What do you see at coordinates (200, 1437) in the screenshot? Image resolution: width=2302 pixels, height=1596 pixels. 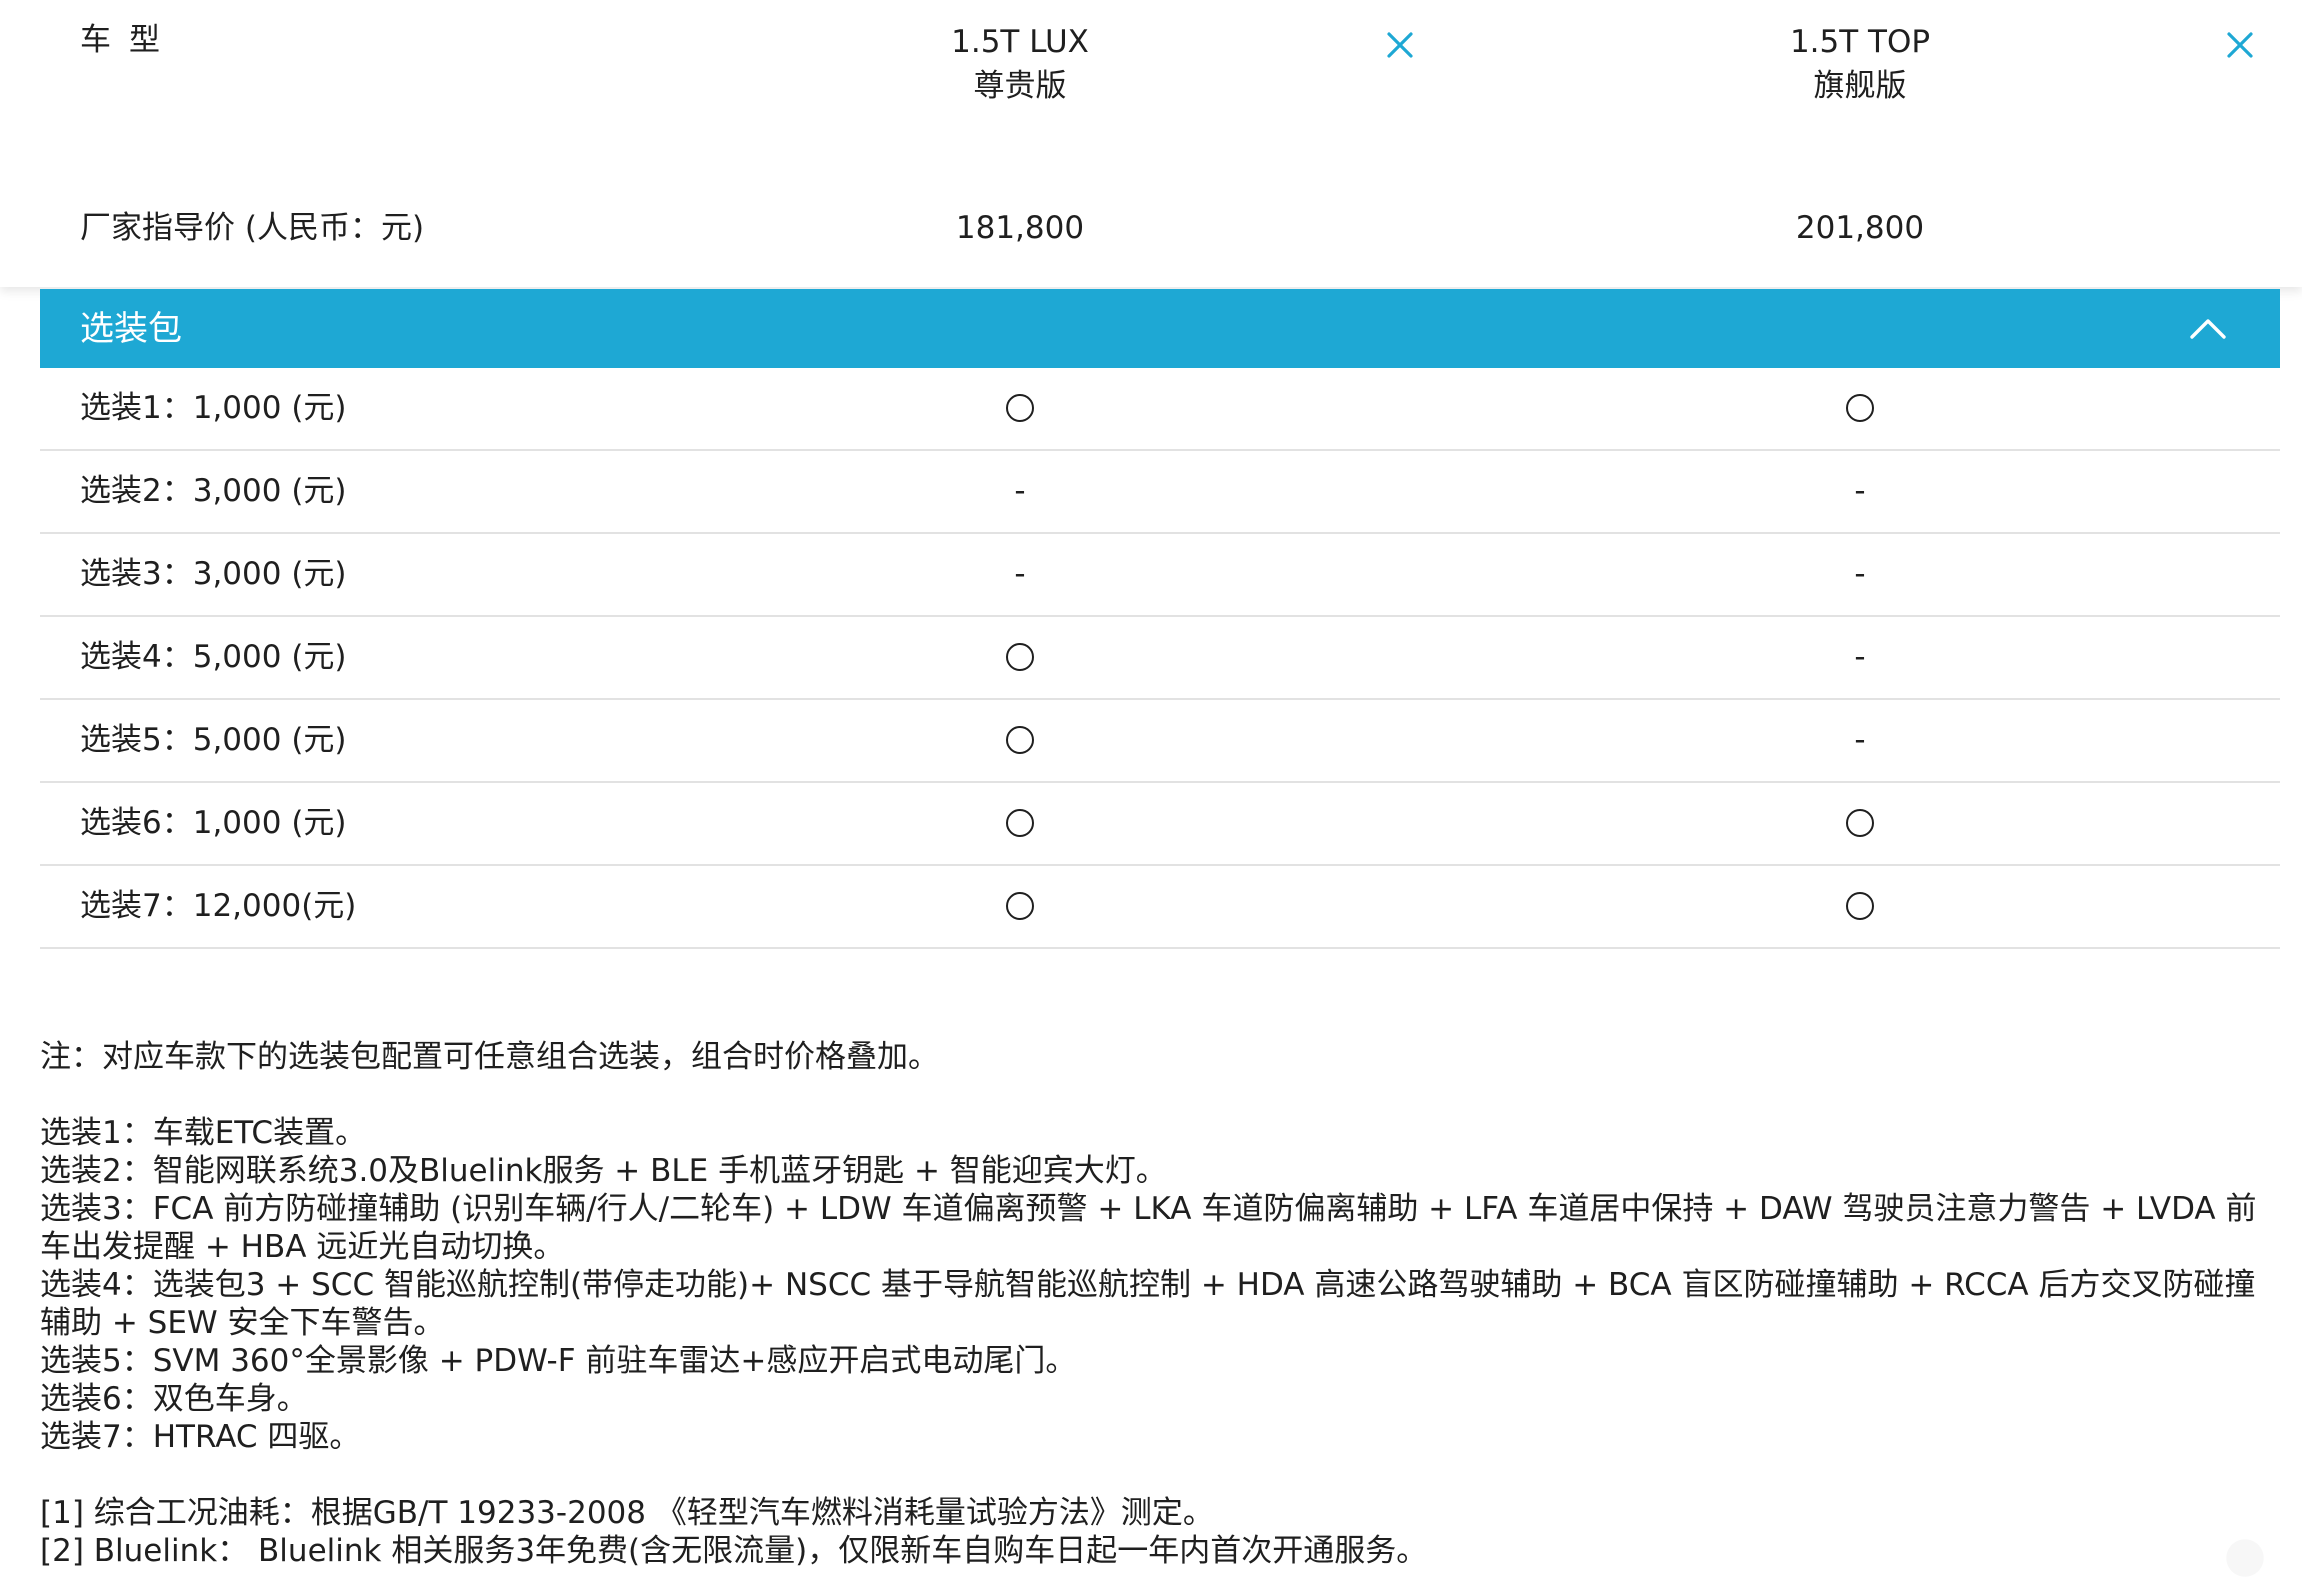 I see `option-note-7: 选装7：HTRAC 四驱。` at bounding box center [200, 1437].